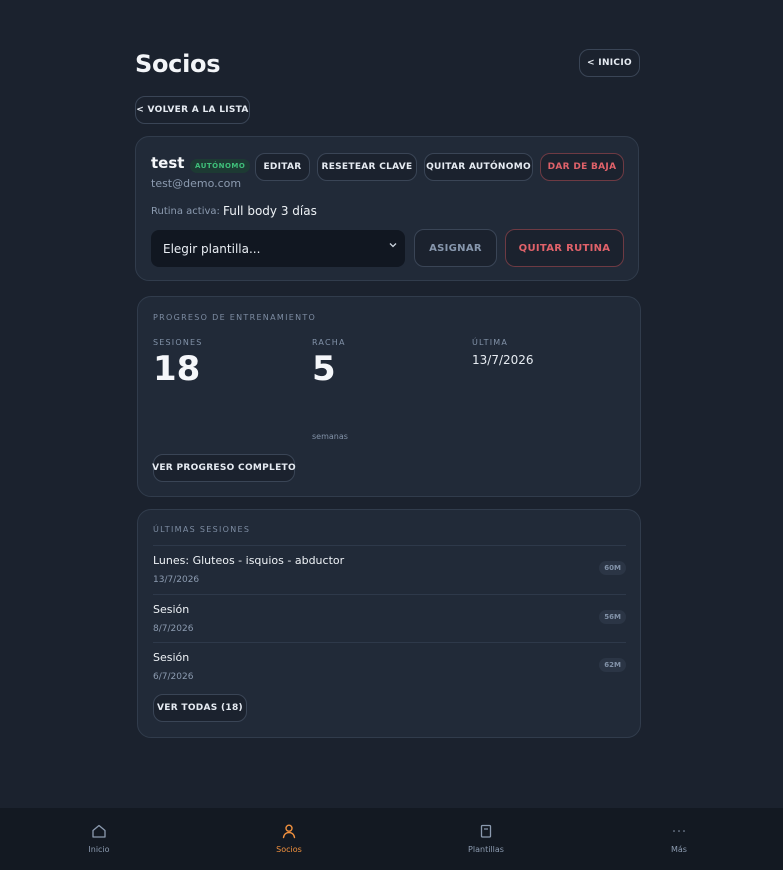  I want to click on user-icon, so click(289, 833).